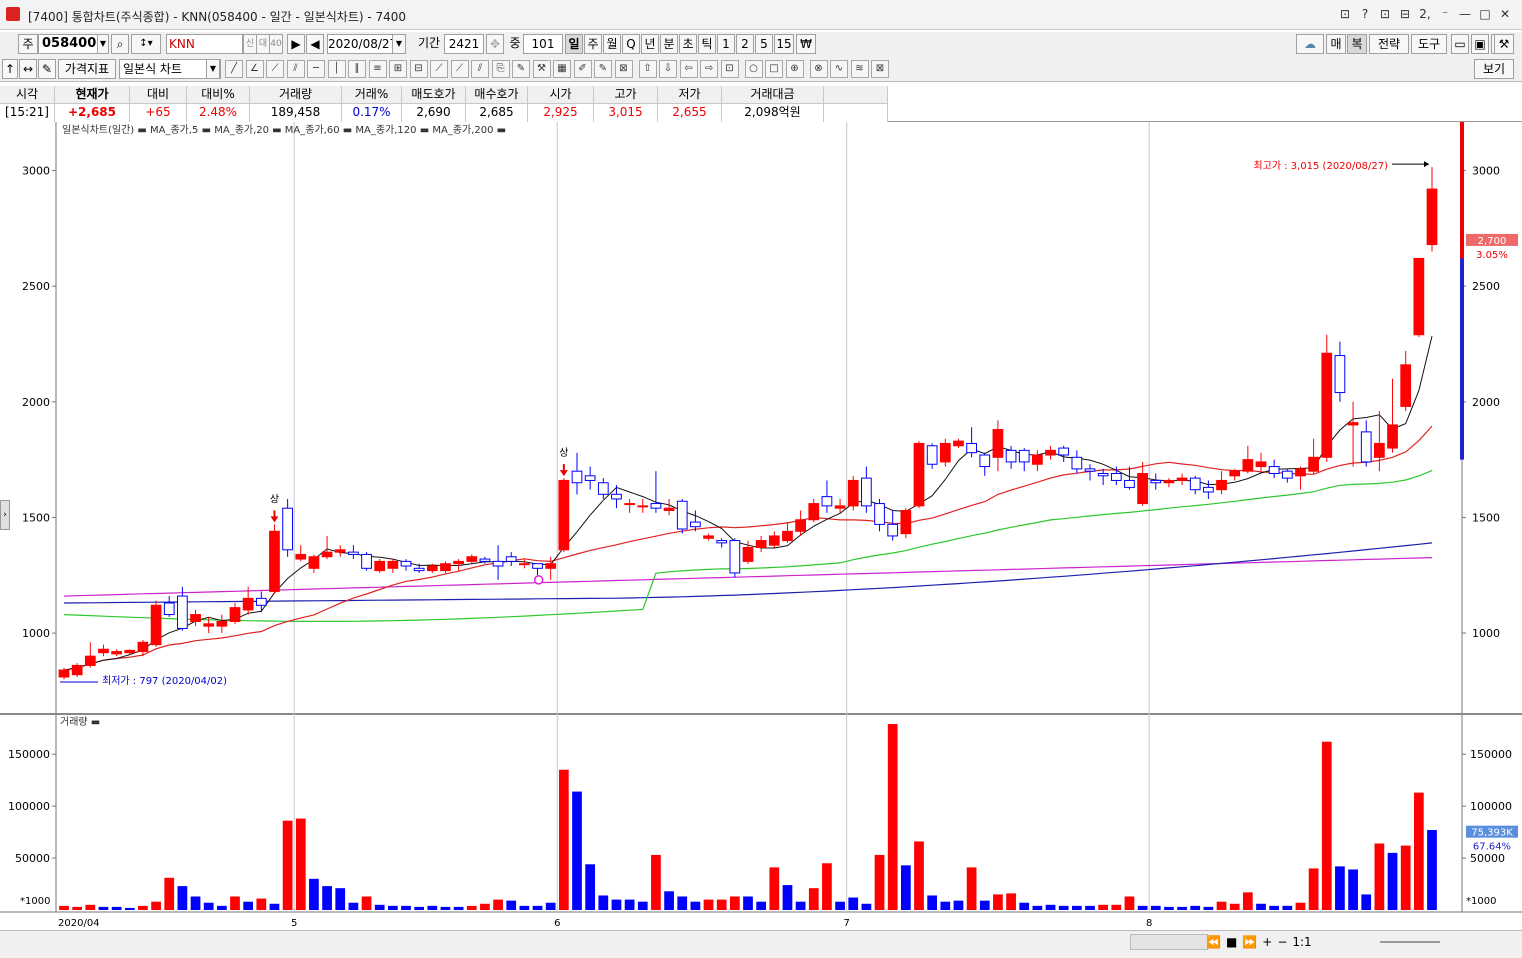 Image resolution: width=1522 pixels, height=958 pixels. I want to click on mae-button: 매, so click(1336, 44).